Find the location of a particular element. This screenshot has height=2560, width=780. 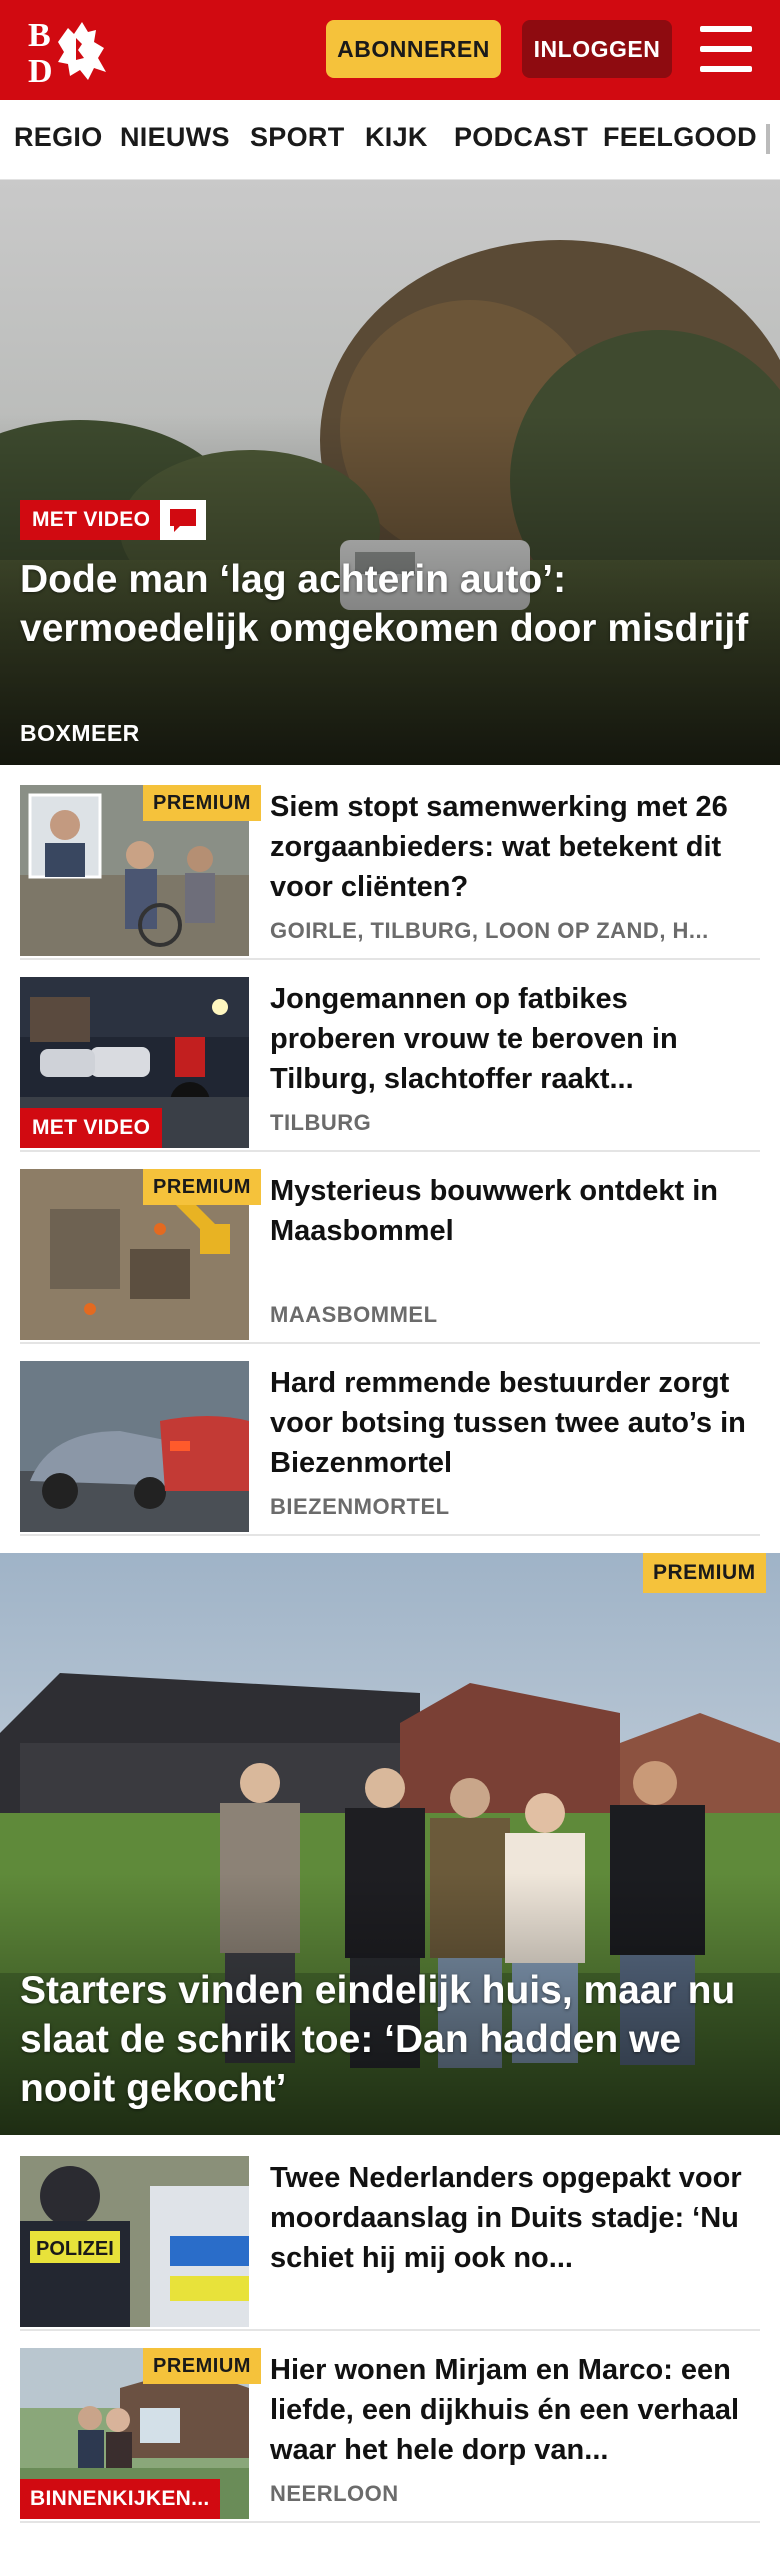

nav-item-sport: SPORT is located at coordinates (297, 137).